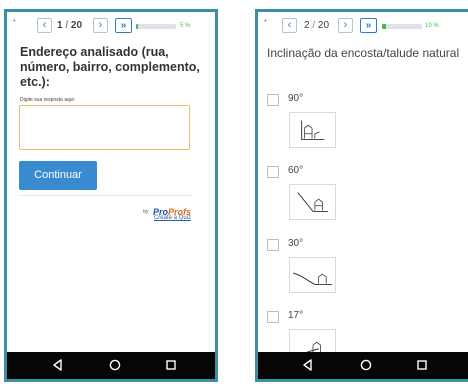  What do you see at coordinates (114, 27) in the screenshot?
I see `quiz-navigation: * ‹ 1 / 20 › » 5 %` at bounding box center [114, 27].